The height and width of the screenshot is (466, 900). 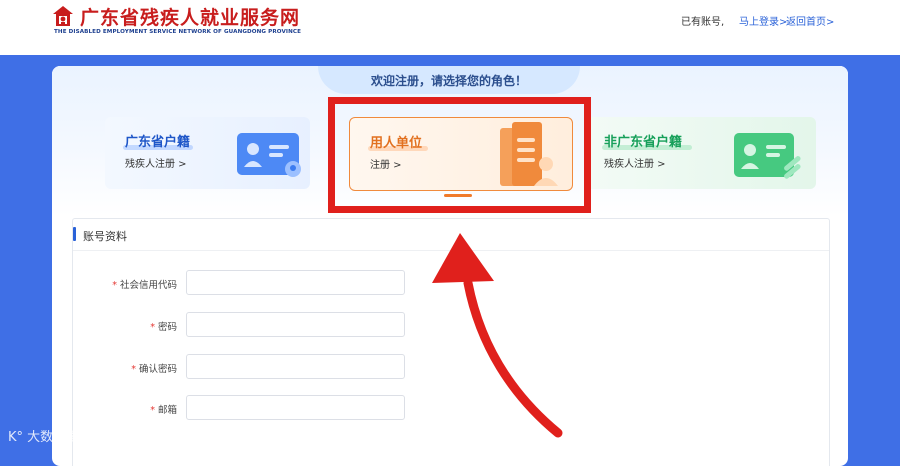 What do you see at coordinates (163, 410) in the screenshot?
I see `email-label: * 邮箱` at bounding box center [163, 410].